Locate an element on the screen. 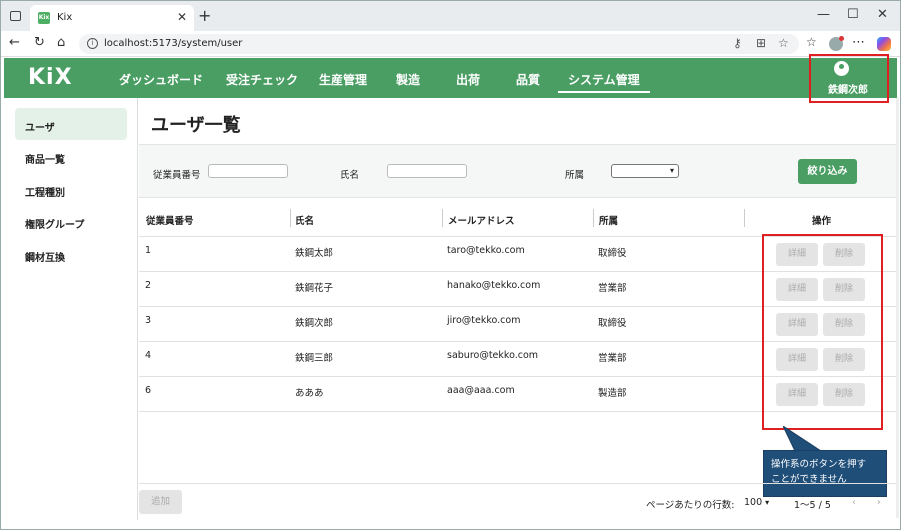 The image size is (901, 530). dept-label: 所属 is located at coordinates (575, 175).